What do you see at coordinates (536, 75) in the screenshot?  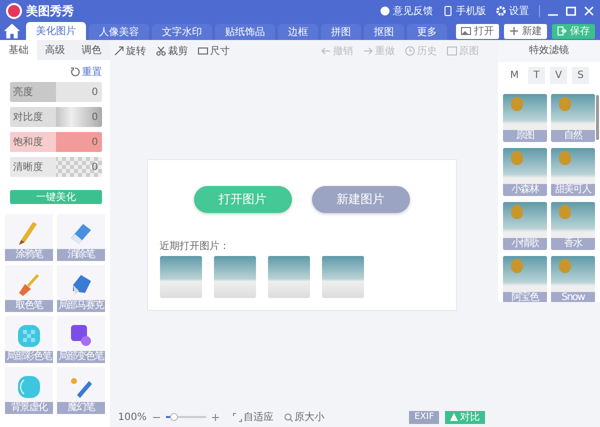 I see `filter-tab: T` at bounding box center [536, 75].